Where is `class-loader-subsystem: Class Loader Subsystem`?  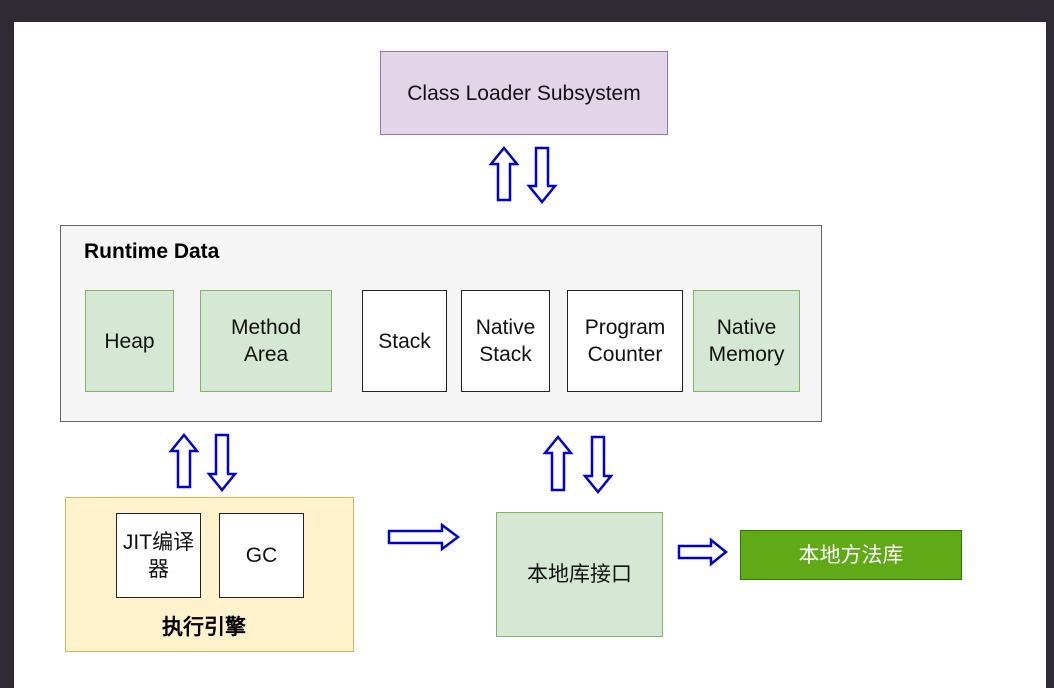 class-loader-subsystem: Class Loader Subsystem is located at coordinates (524, 93).